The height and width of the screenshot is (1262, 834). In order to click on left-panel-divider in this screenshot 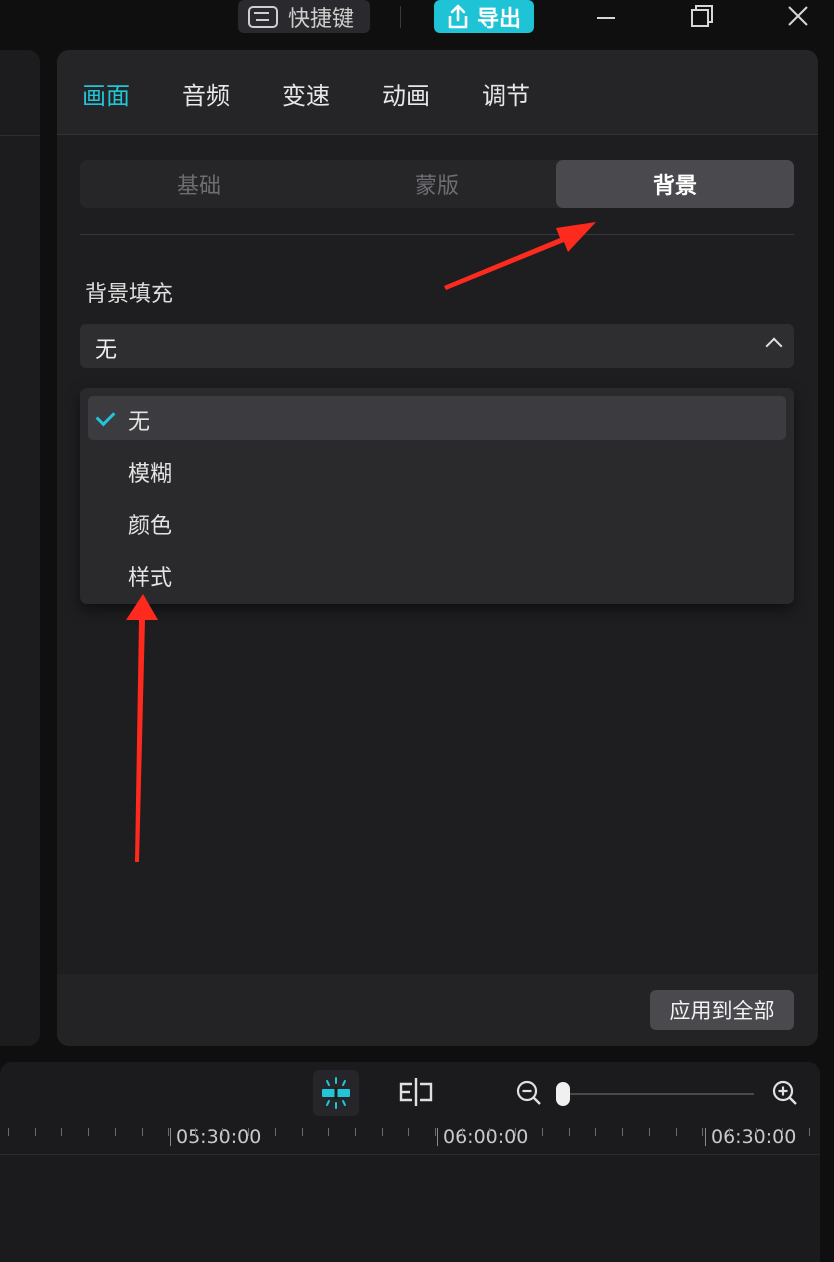, I will do `click(20, 135)`.